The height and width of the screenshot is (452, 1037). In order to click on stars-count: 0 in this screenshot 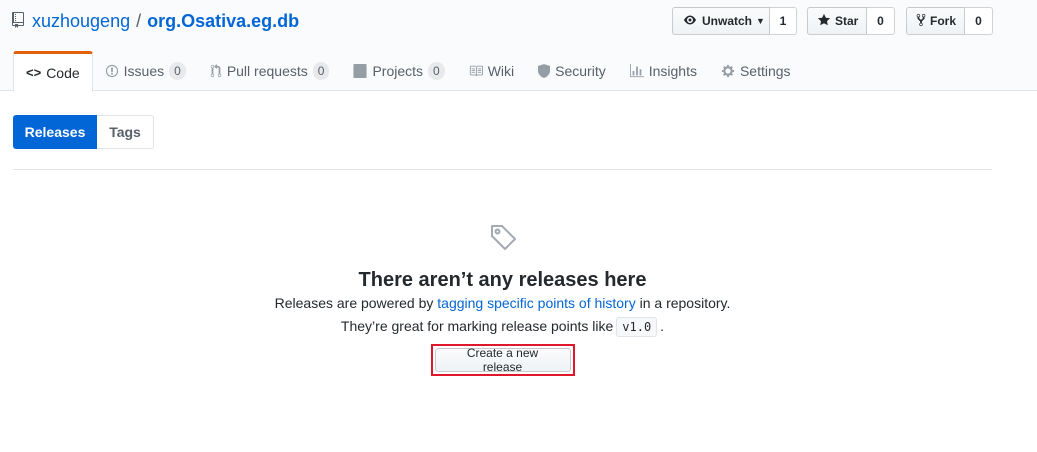, I will do `click(881, 21)`.